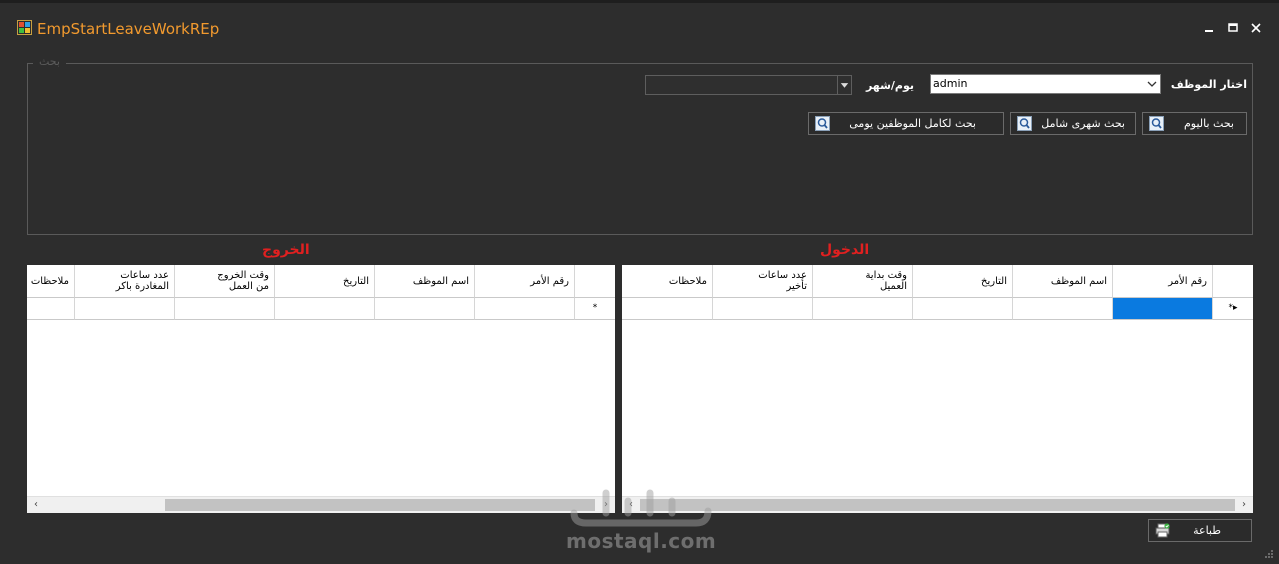 This screenshot has width=1279, height=564. I want to click on exit-cell-order-number, so click(525, 309).